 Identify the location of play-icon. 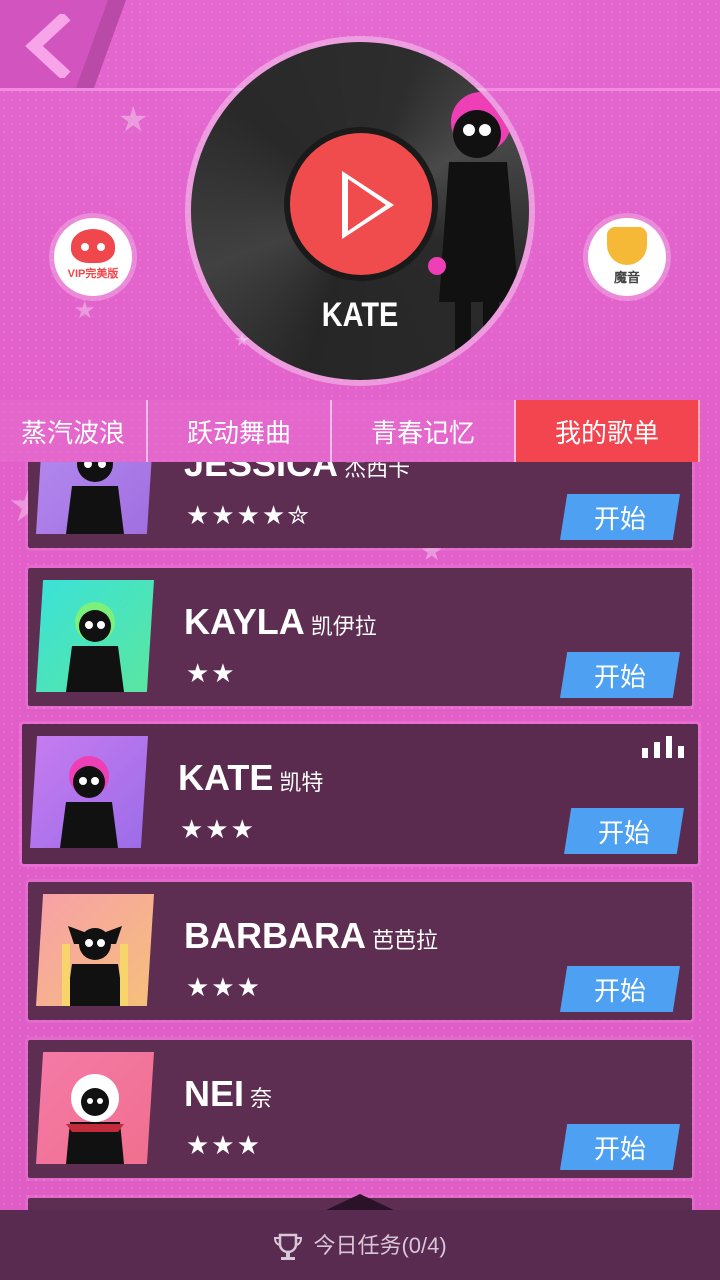
(368, 205).